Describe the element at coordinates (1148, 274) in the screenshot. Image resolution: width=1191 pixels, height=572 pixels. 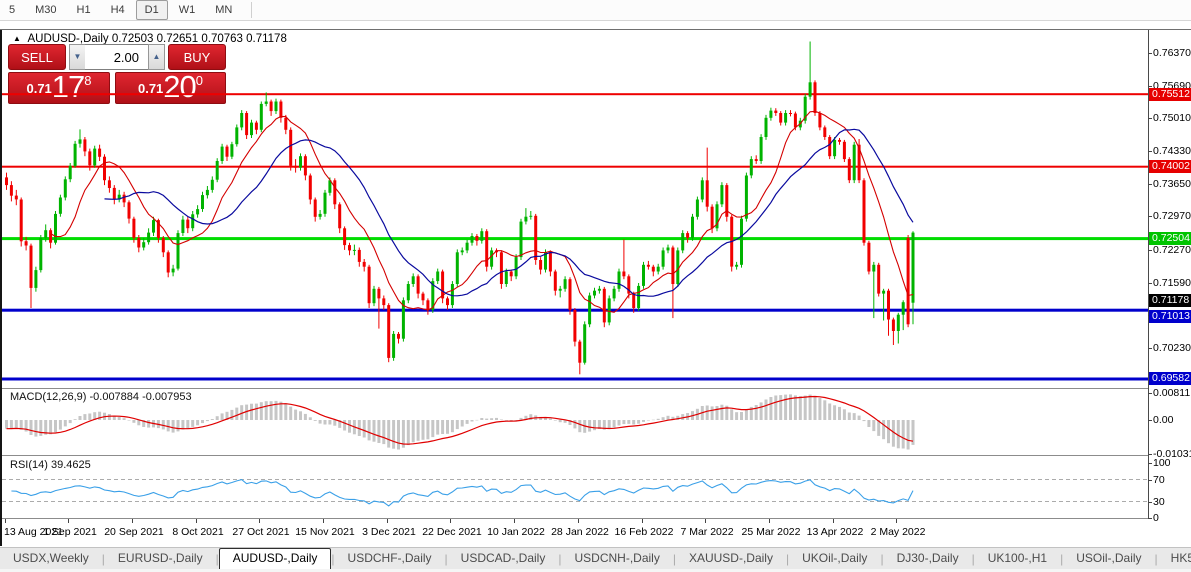
I see `price-axis-border` at that location.